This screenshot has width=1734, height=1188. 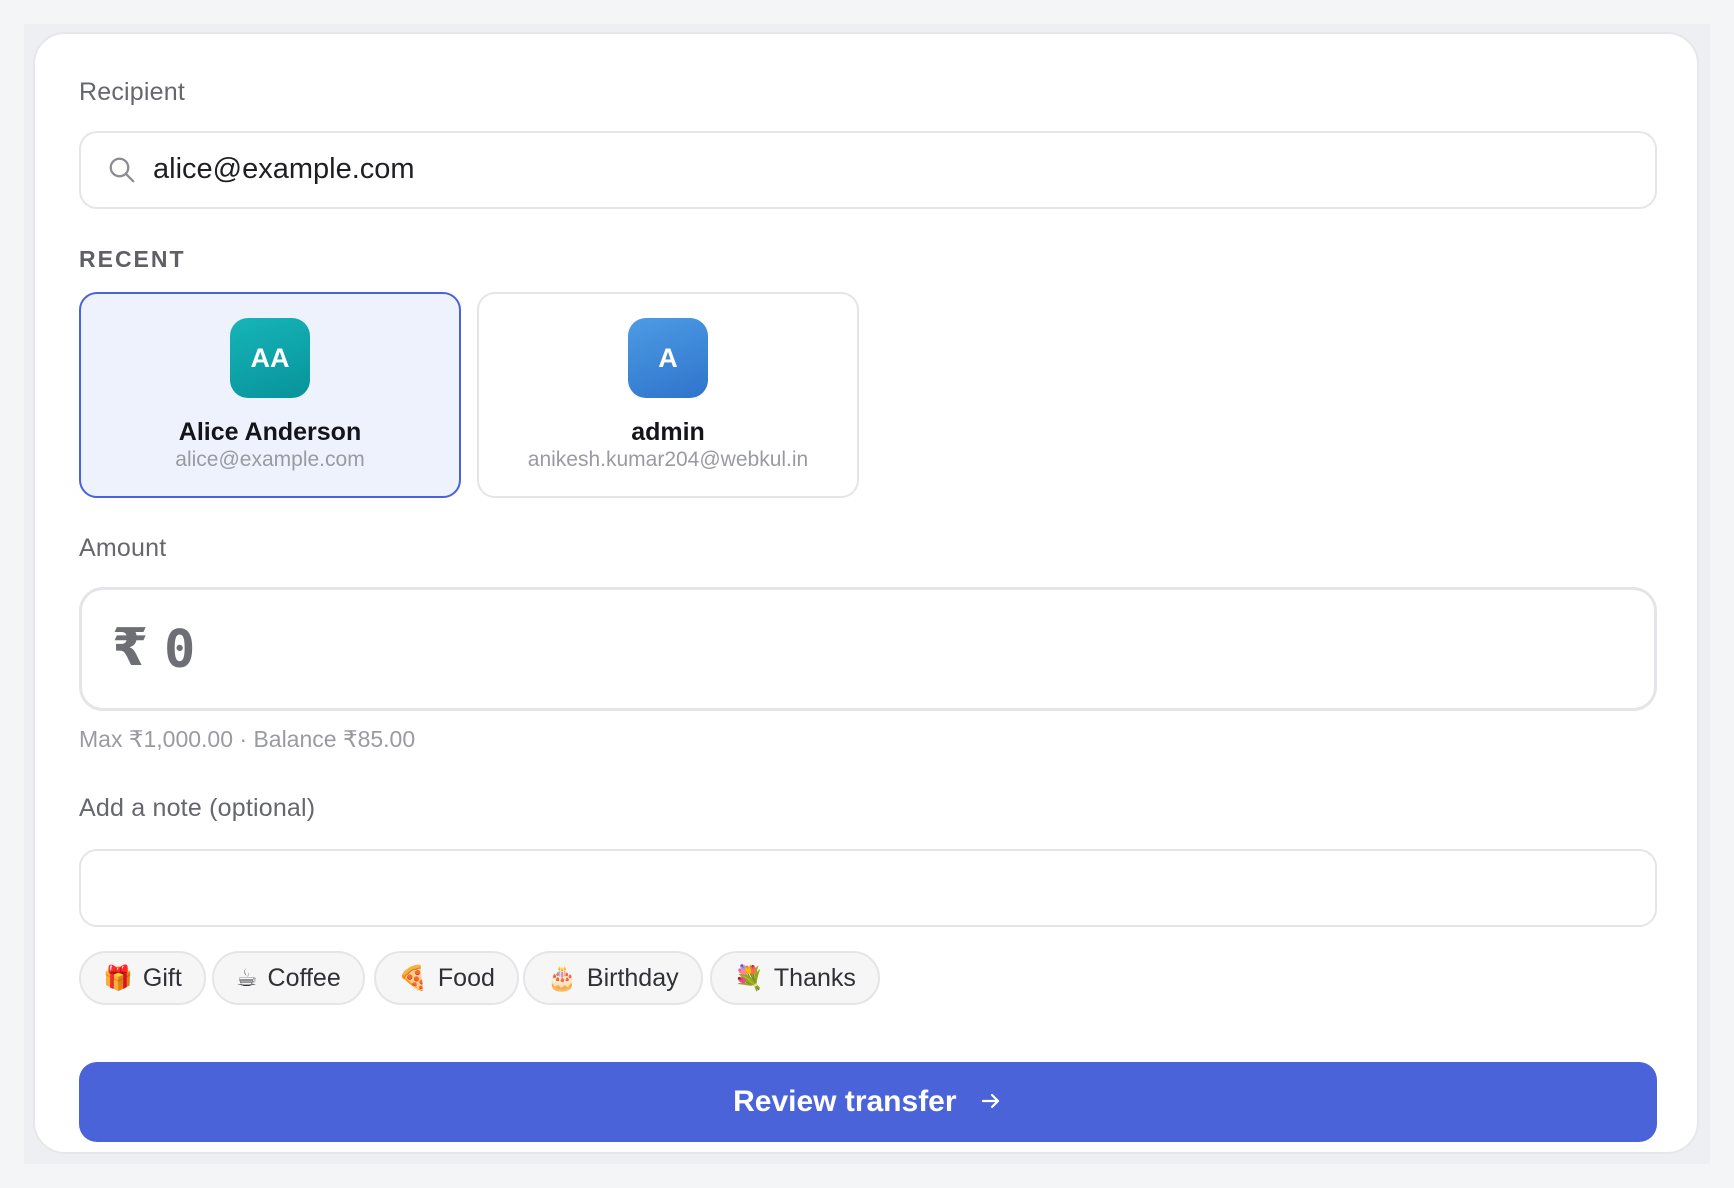 I want to click on chip-label: Gift, so click(x=162, y=978).